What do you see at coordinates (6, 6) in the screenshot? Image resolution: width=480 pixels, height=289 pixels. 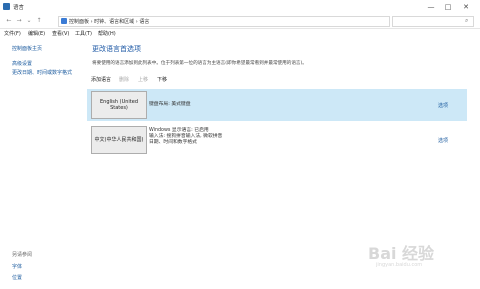 I see `app-icon` at bounding box center [6, 6].